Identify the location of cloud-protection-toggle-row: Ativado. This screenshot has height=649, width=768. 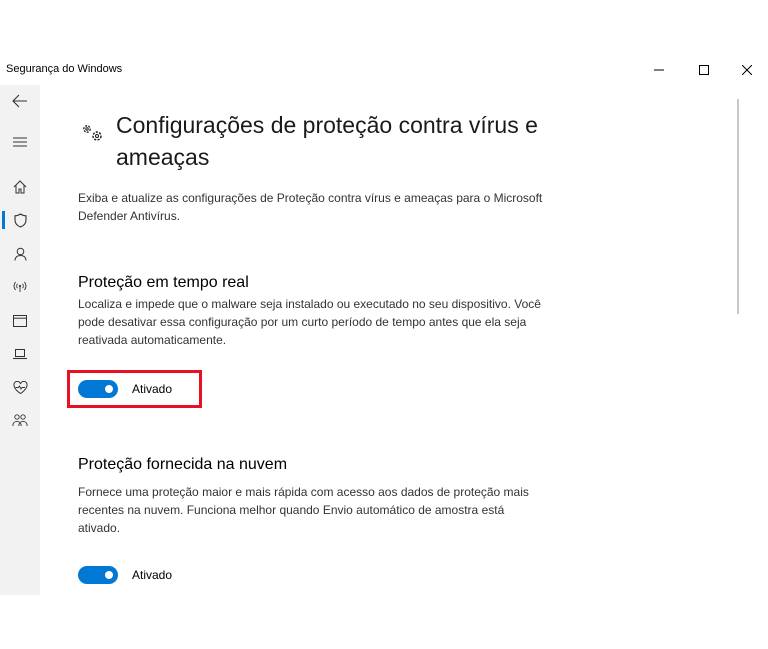
(125, 575).